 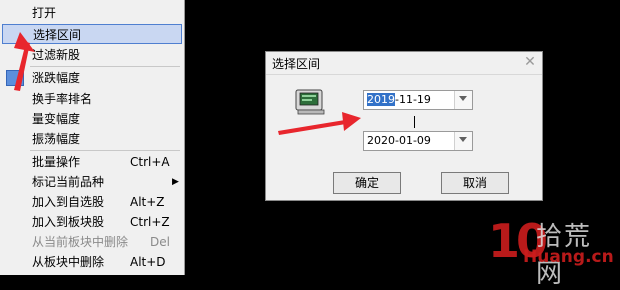 What do you see at coordinates (568, 257) in the screenshot?
I see `watermark-url: Huang.cn` at bounding box center [568, 257].